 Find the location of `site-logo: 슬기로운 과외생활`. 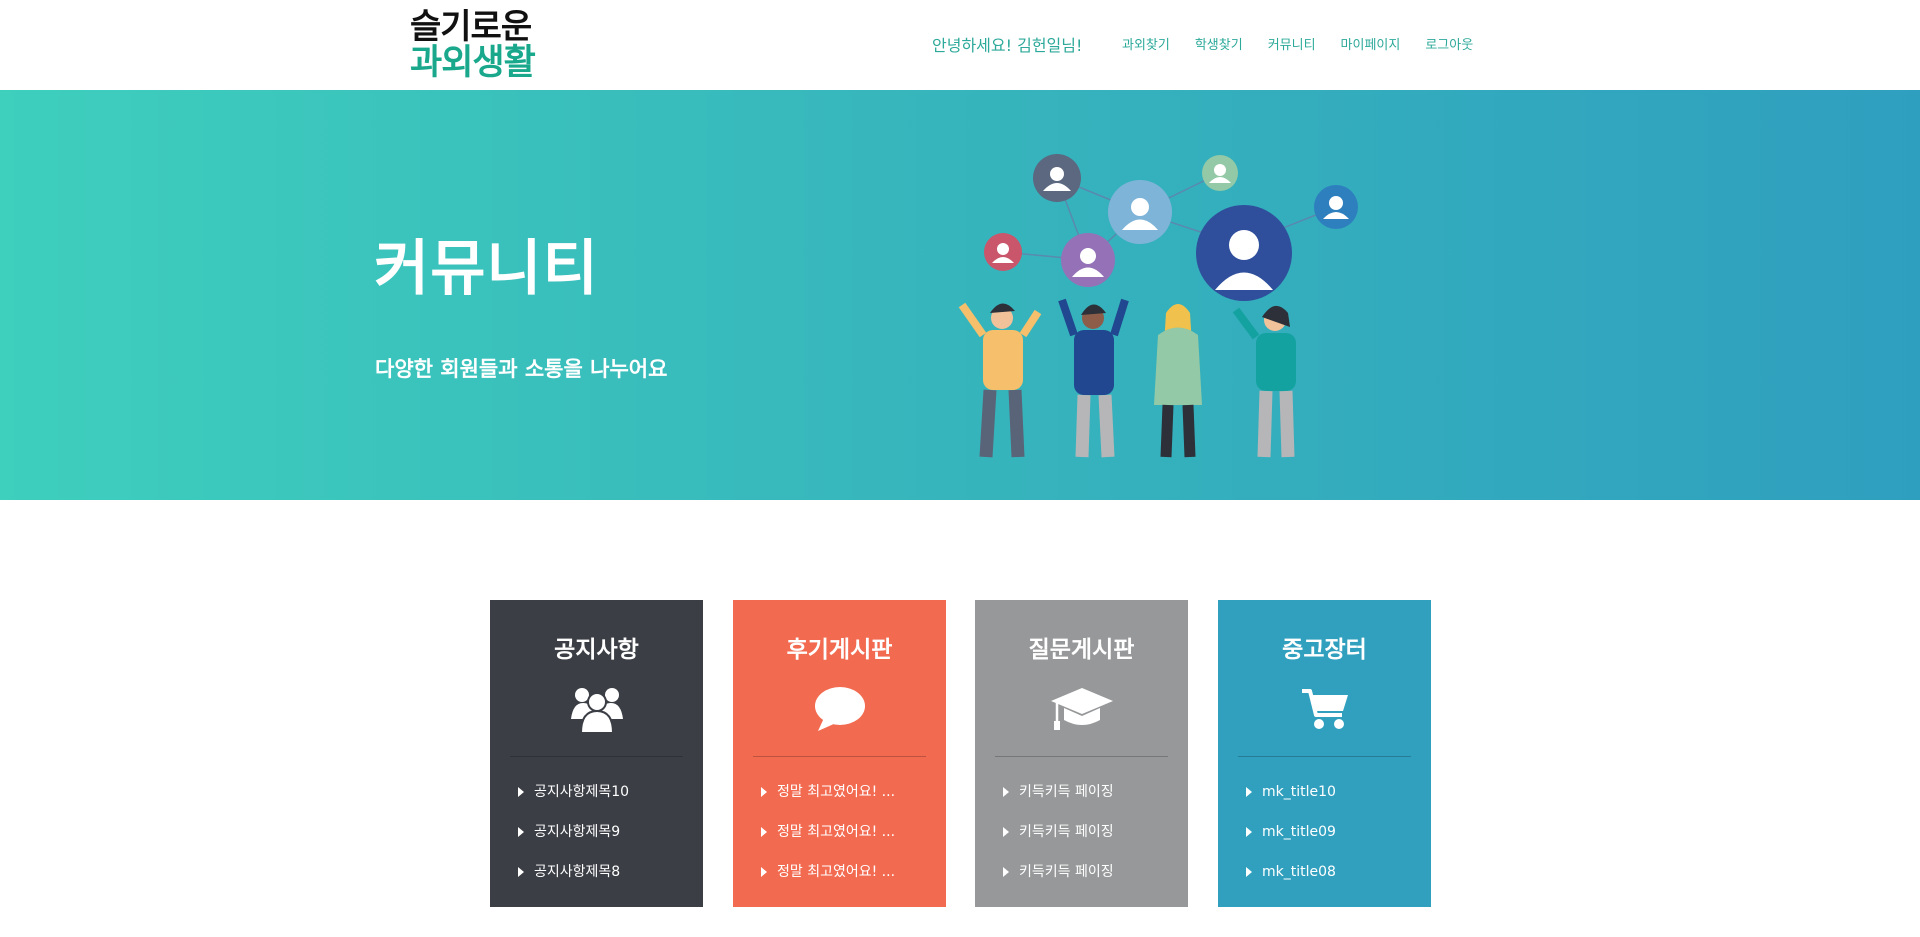

site-logo: 슬기로운 과외생활 is located at coordinates (473, 45).